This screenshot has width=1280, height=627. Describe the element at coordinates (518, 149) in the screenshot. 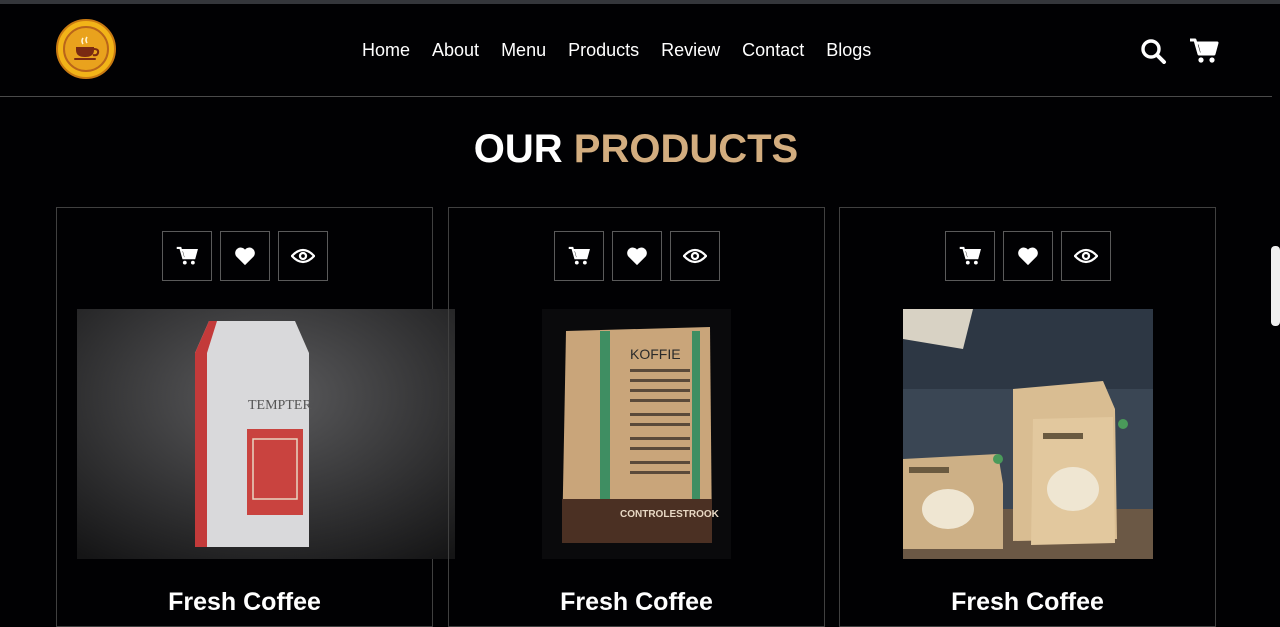

I see `section-title-plain: OUR` at that location.